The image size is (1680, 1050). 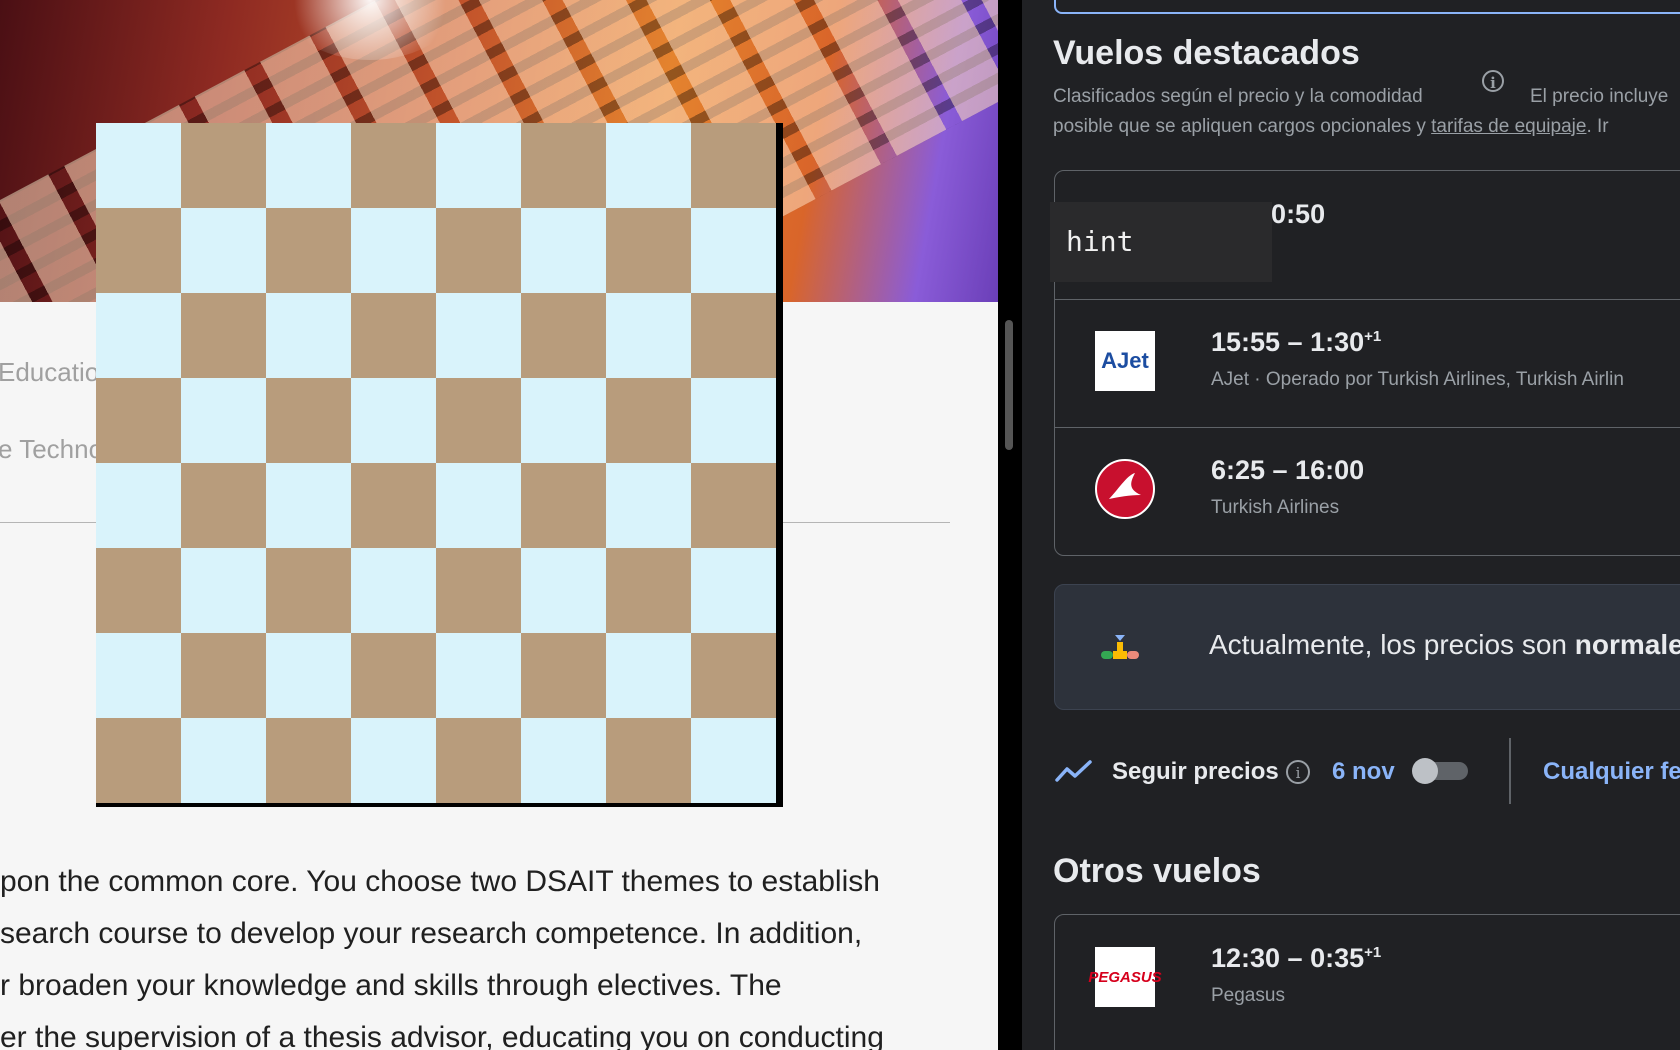 I want to click on flight-times-text: 12:30 – 0:35, so click(x=1288, y=958).